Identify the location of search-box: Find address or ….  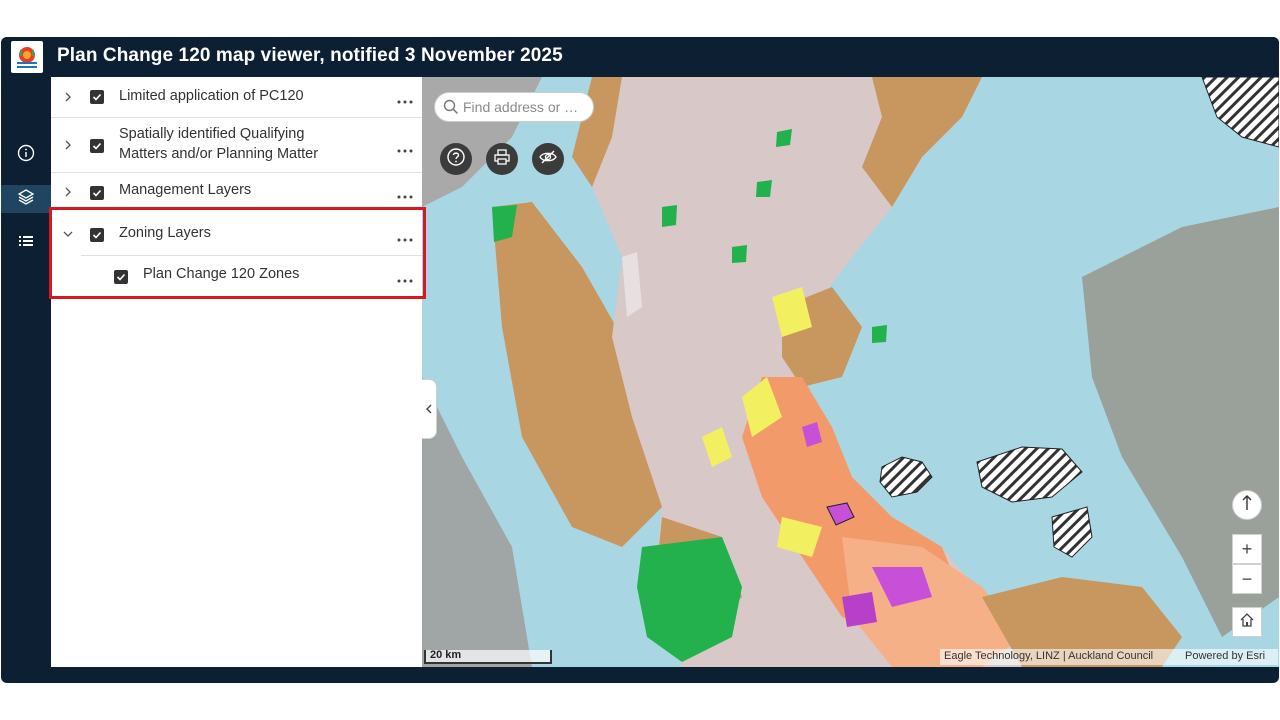
(514, 107).